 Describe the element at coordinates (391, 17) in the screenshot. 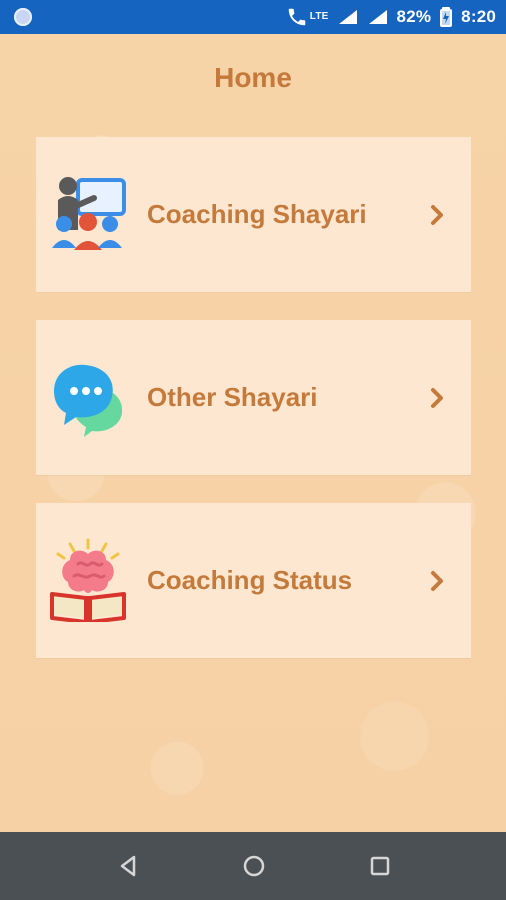

I see `status-icons: LTE 82% 8:20` at that location.